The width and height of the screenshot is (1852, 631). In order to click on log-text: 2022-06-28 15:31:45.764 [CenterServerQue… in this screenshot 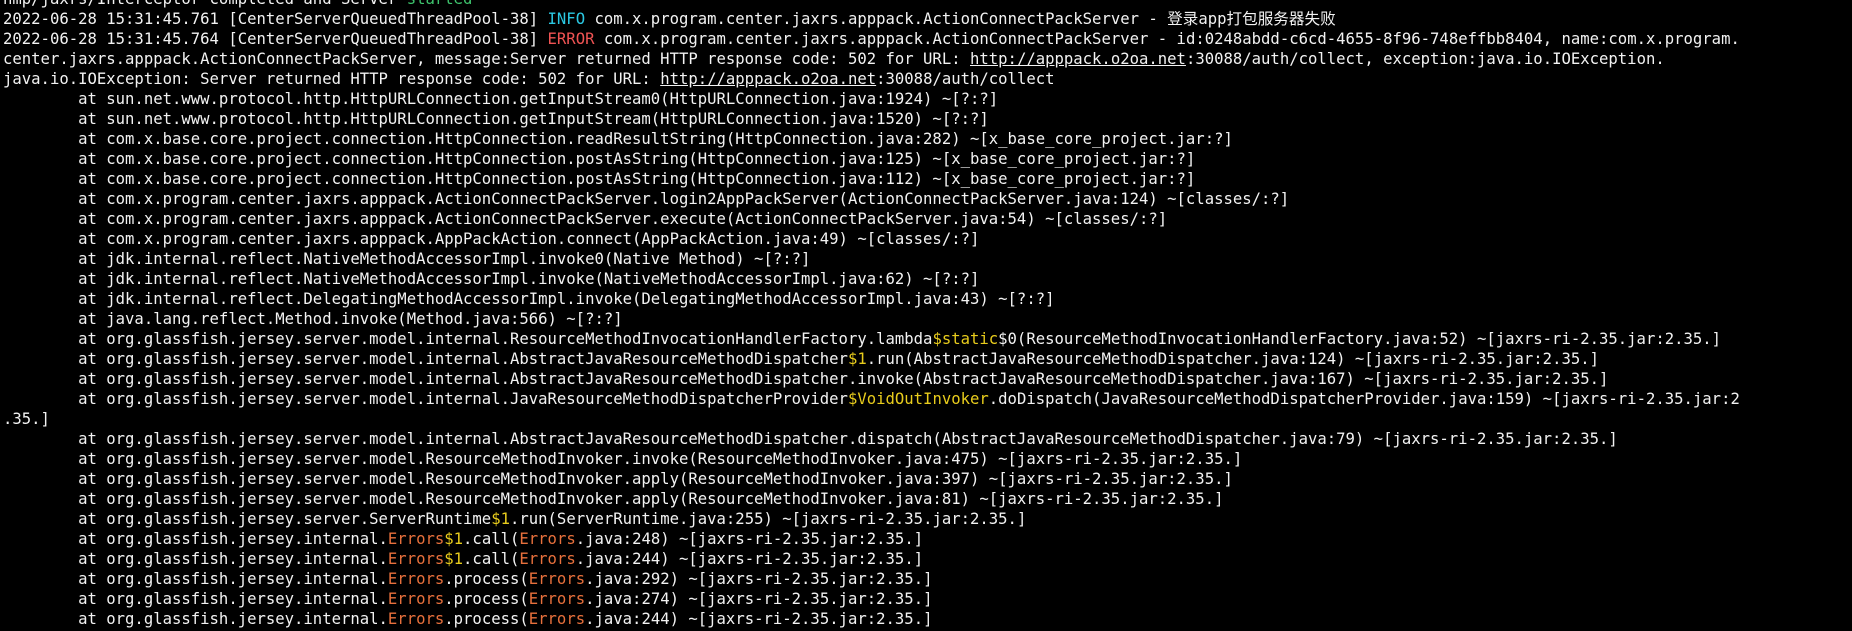, I will do `click(275, 39)`.